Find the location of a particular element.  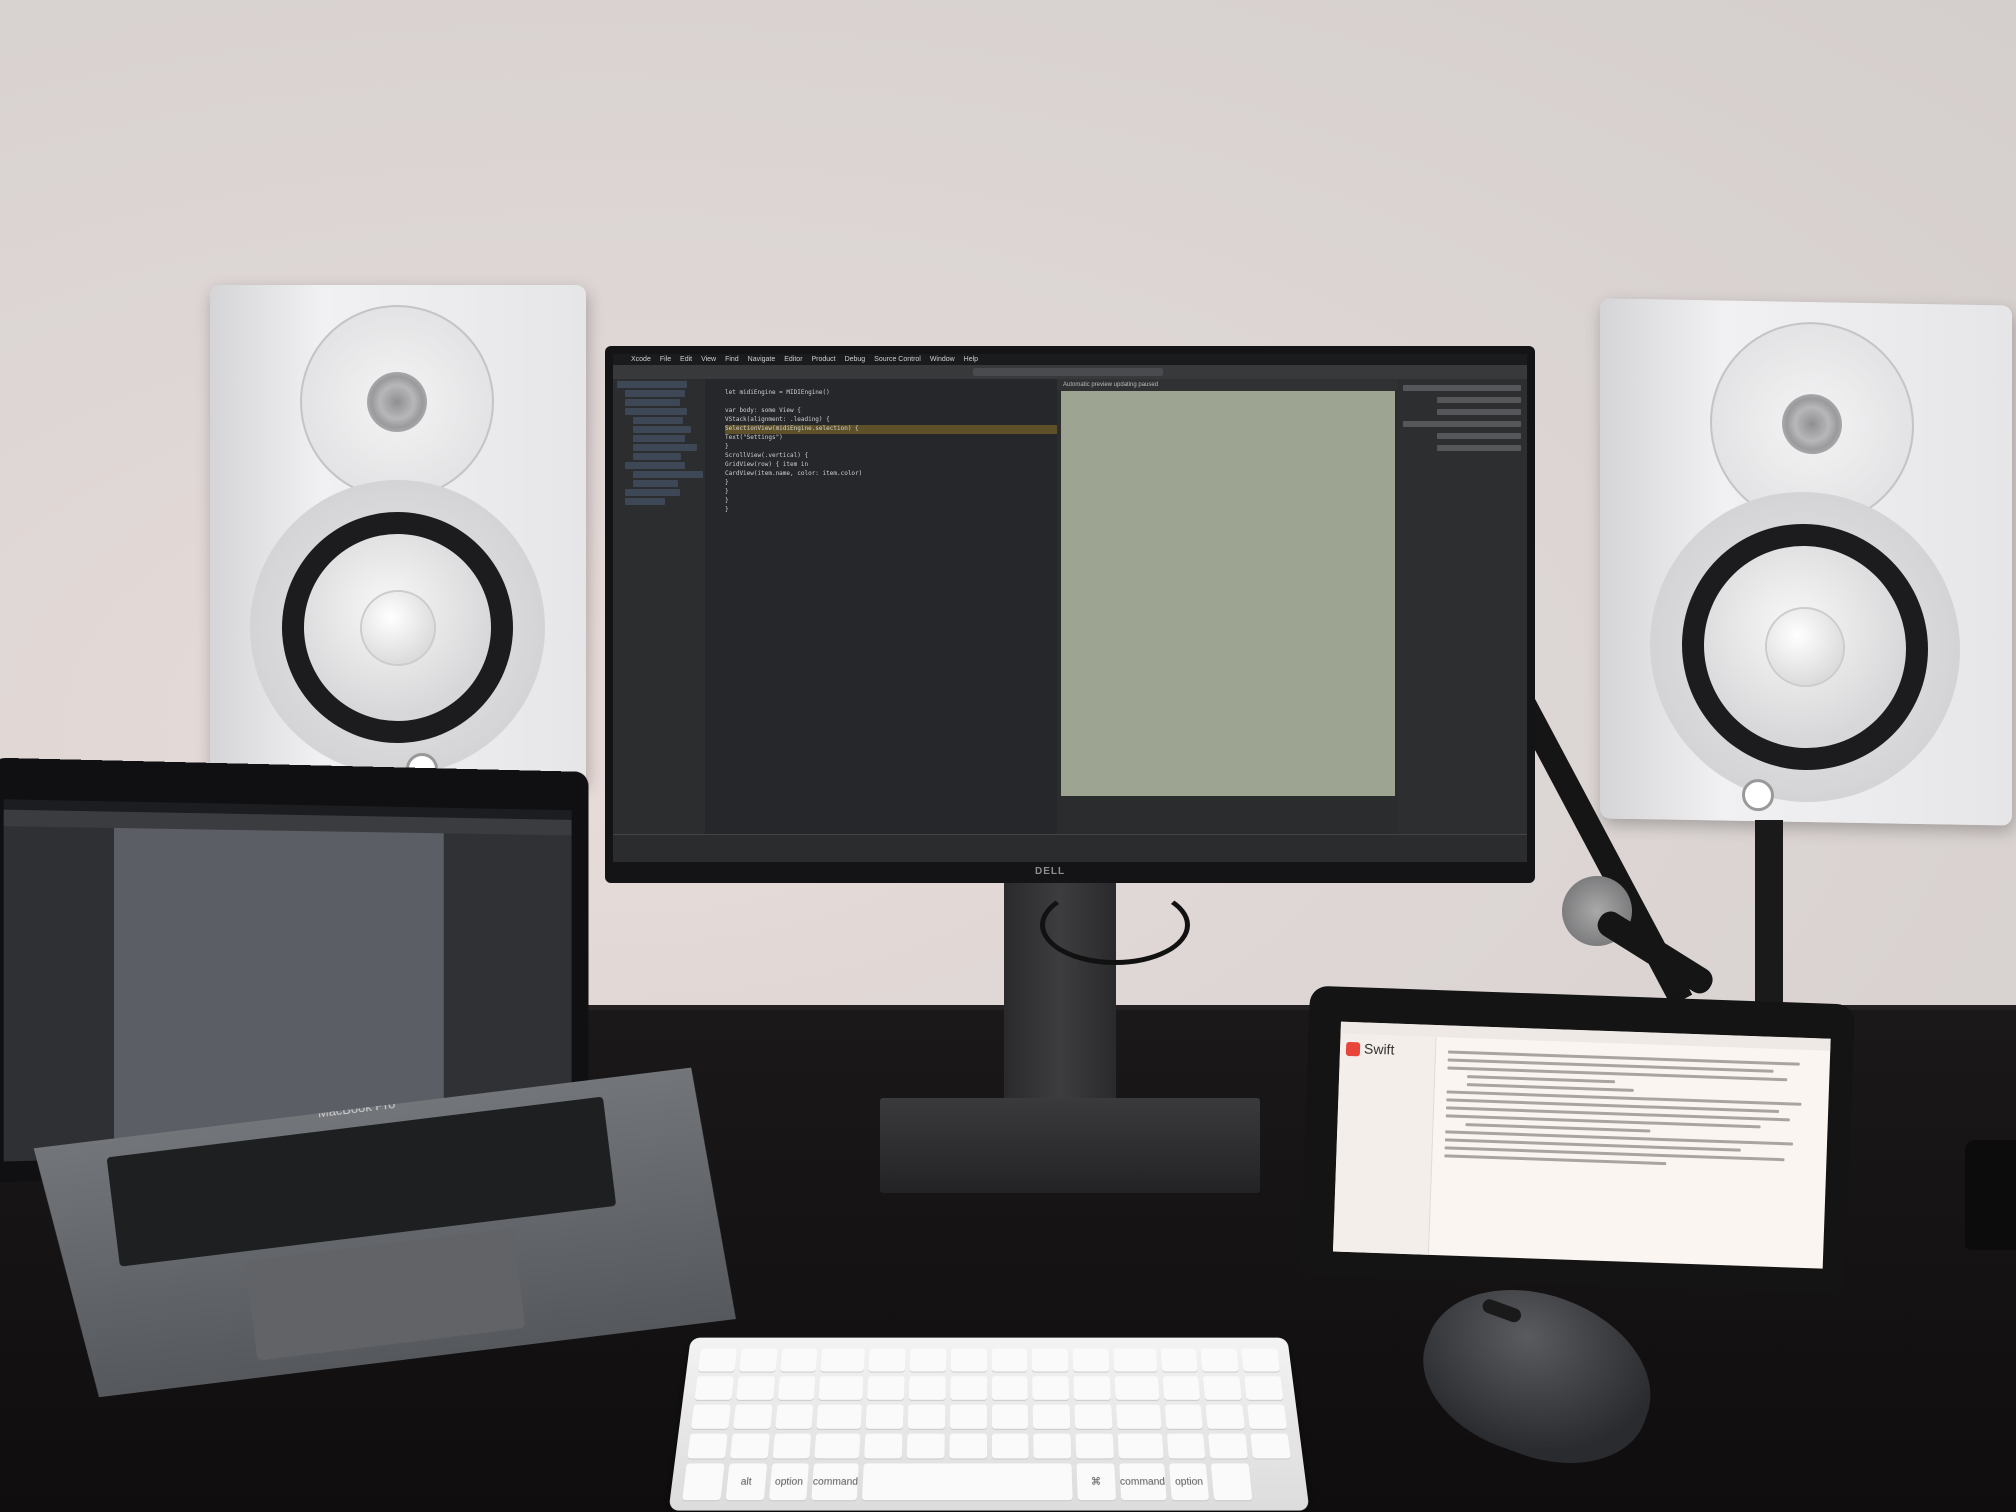

menu-item-view: View is located at coordinates (708, 359).